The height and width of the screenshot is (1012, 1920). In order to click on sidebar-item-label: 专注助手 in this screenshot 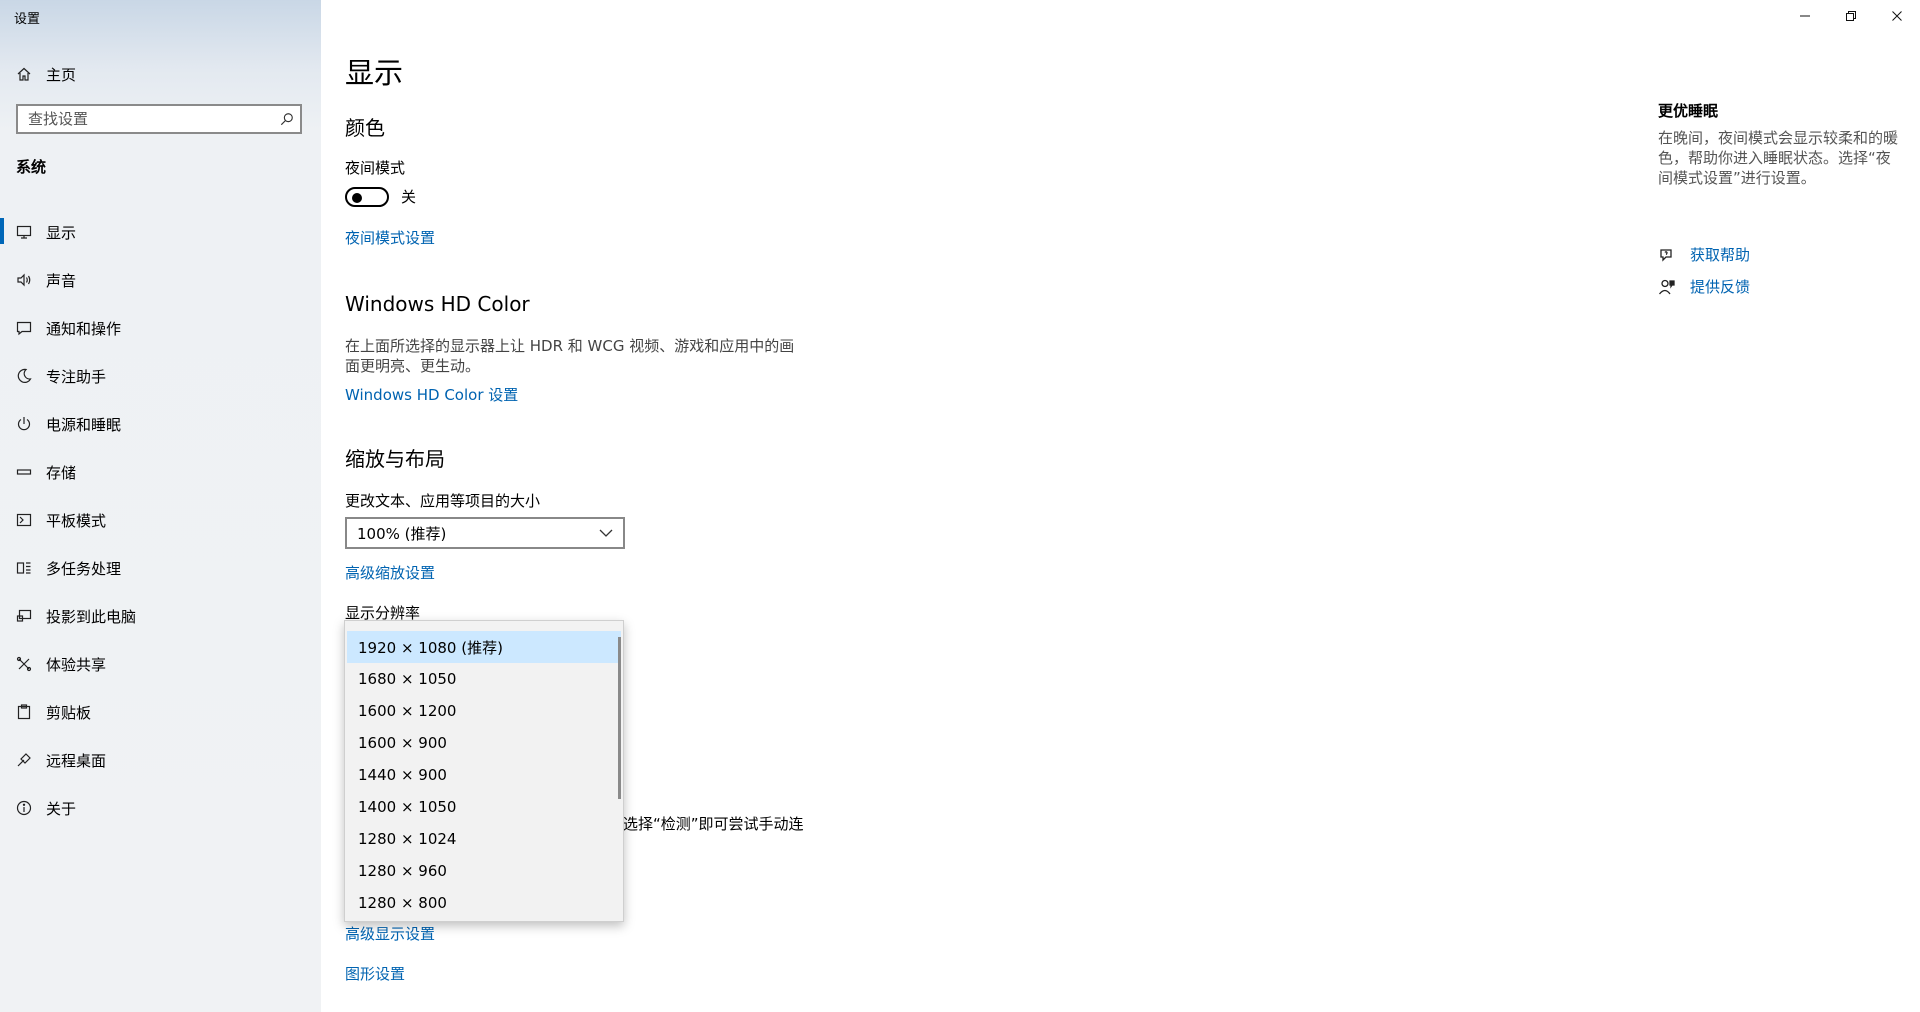, I will do `click(76, 376)`.